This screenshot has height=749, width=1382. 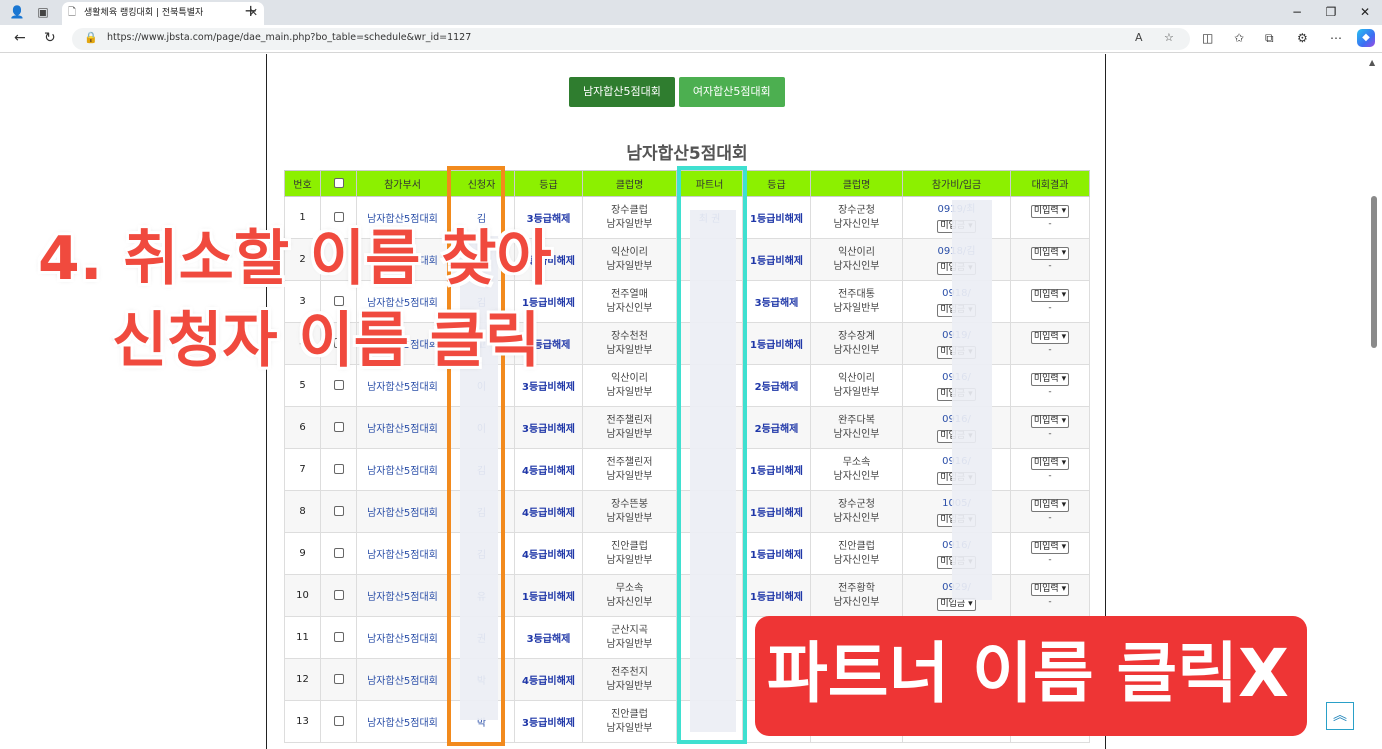 What do you see at coordinates (17, 12) in the screenshot?
I see `profile-icon: 👤` at bounding box center [17, 12].